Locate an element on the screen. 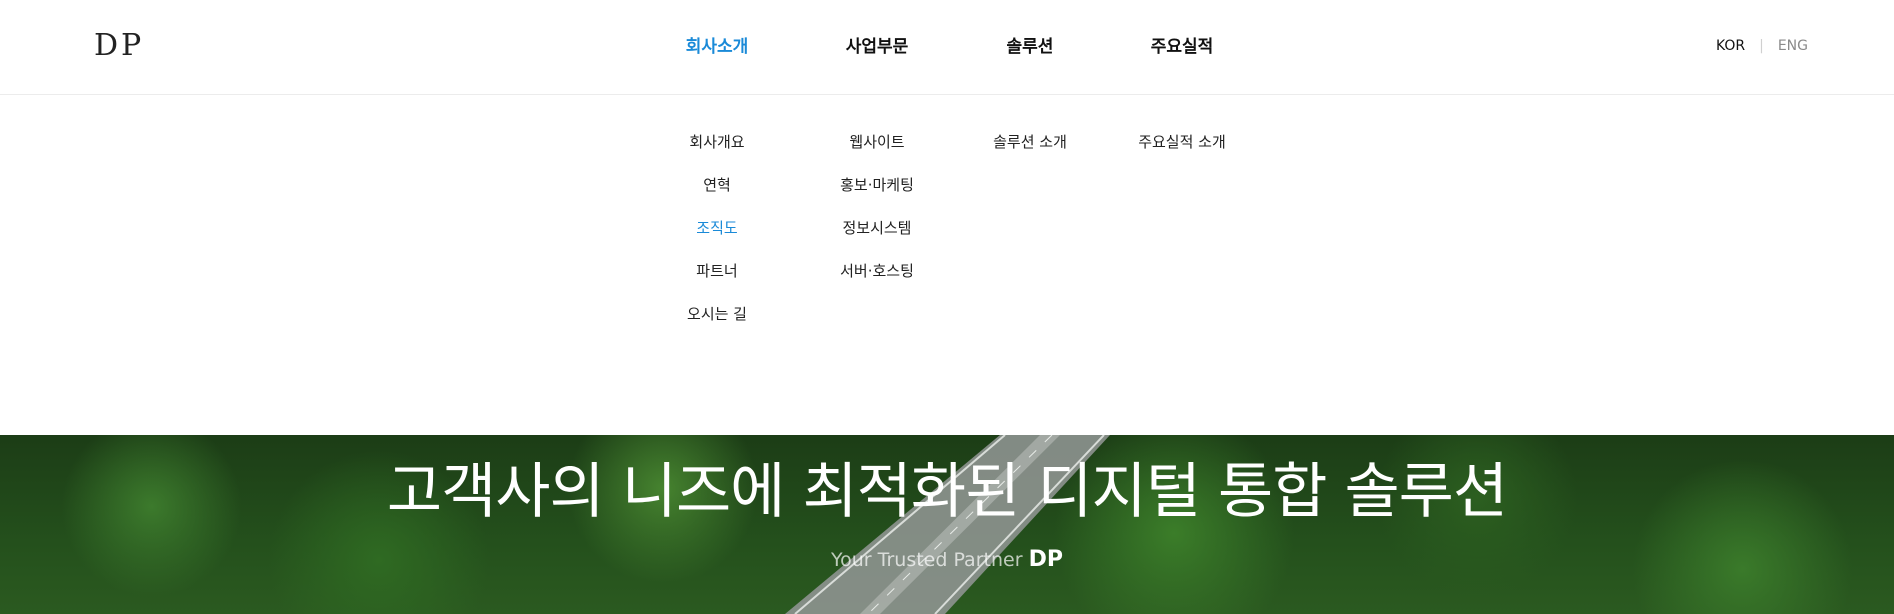 Image resolution: width=1894 pixels, height=614 pixels. submenu-item-organization: 조직도 is located at coordinates (717, 239).